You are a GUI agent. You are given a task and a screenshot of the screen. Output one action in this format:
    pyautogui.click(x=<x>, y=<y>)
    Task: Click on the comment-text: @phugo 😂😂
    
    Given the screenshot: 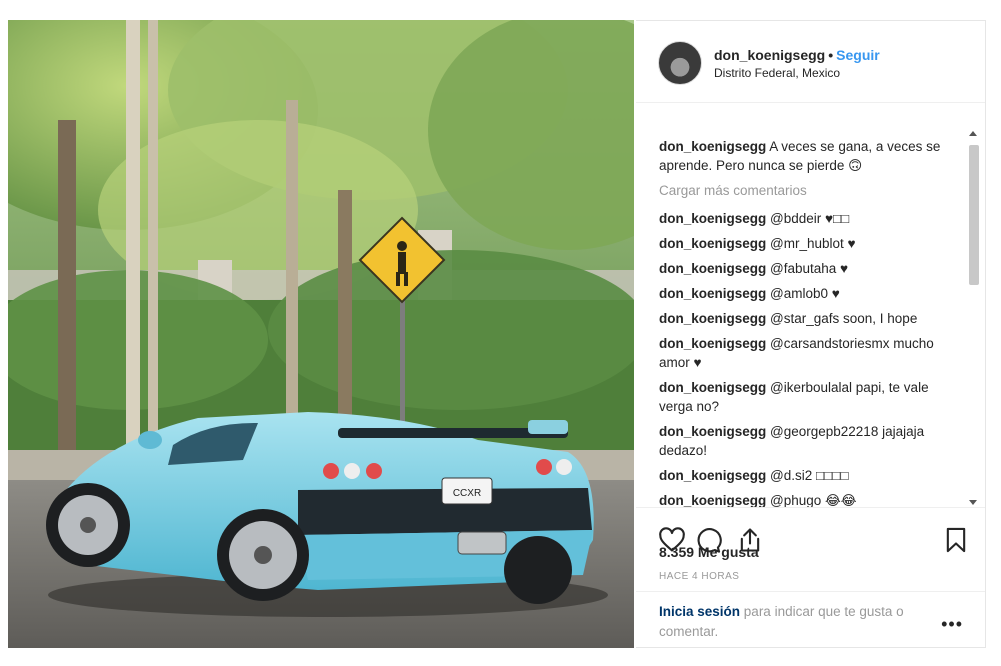 What is the action you would take?
    pyautogui.click(x=813, y=500)
    